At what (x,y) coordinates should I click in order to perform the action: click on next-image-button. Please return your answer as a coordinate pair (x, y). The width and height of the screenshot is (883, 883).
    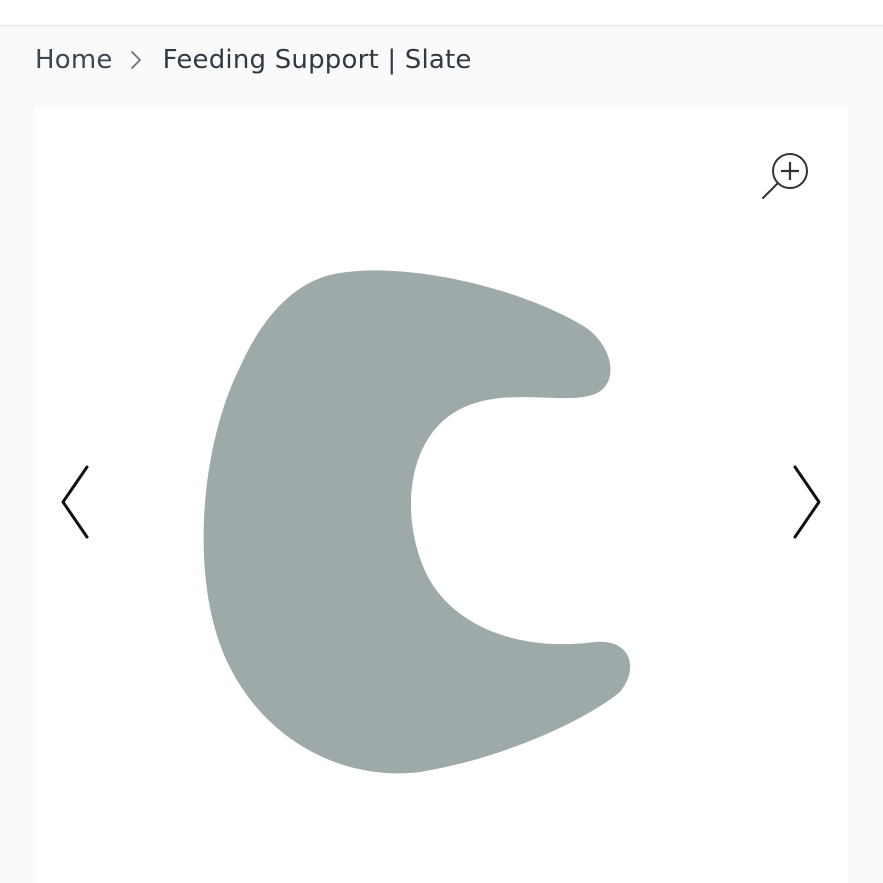
    Looking at the image, I should click on (807, 502).